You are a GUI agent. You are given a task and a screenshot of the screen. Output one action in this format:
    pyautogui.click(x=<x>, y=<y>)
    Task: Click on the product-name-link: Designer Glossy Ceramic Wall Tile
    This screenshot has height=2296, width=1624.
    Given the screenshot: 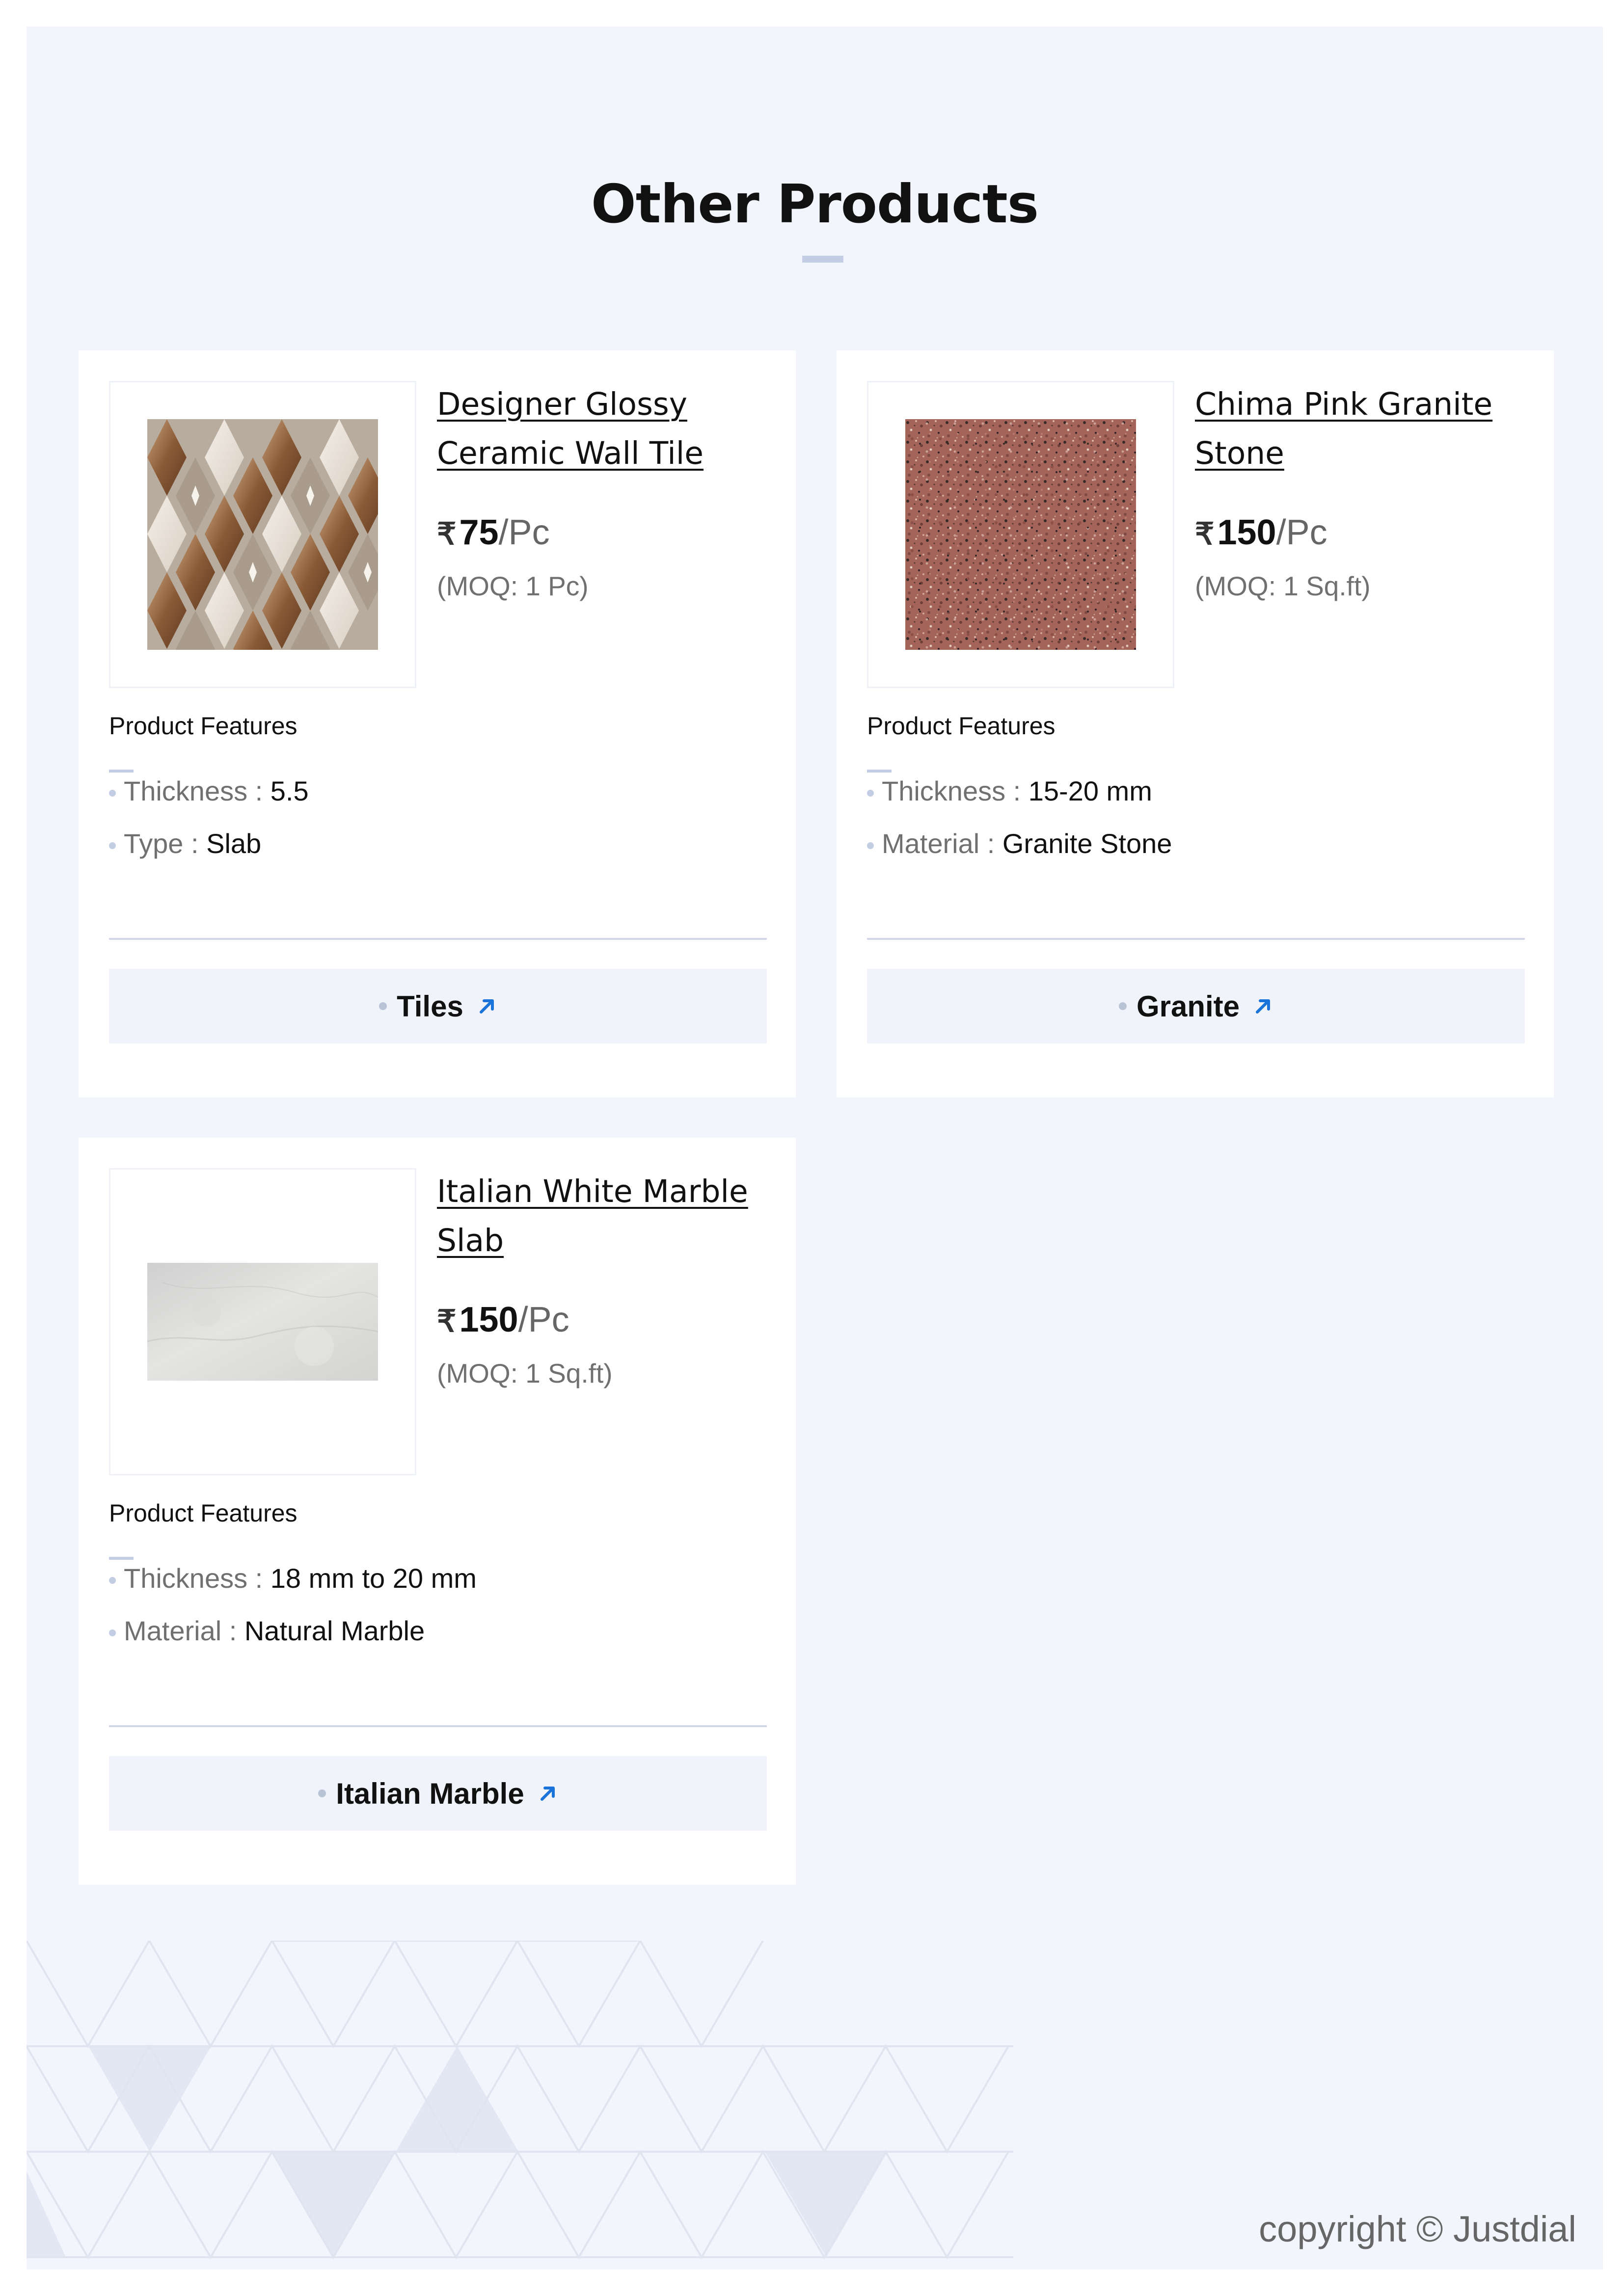 What is the action you would take?
    pyautogui.click(x=609, y=429)
    